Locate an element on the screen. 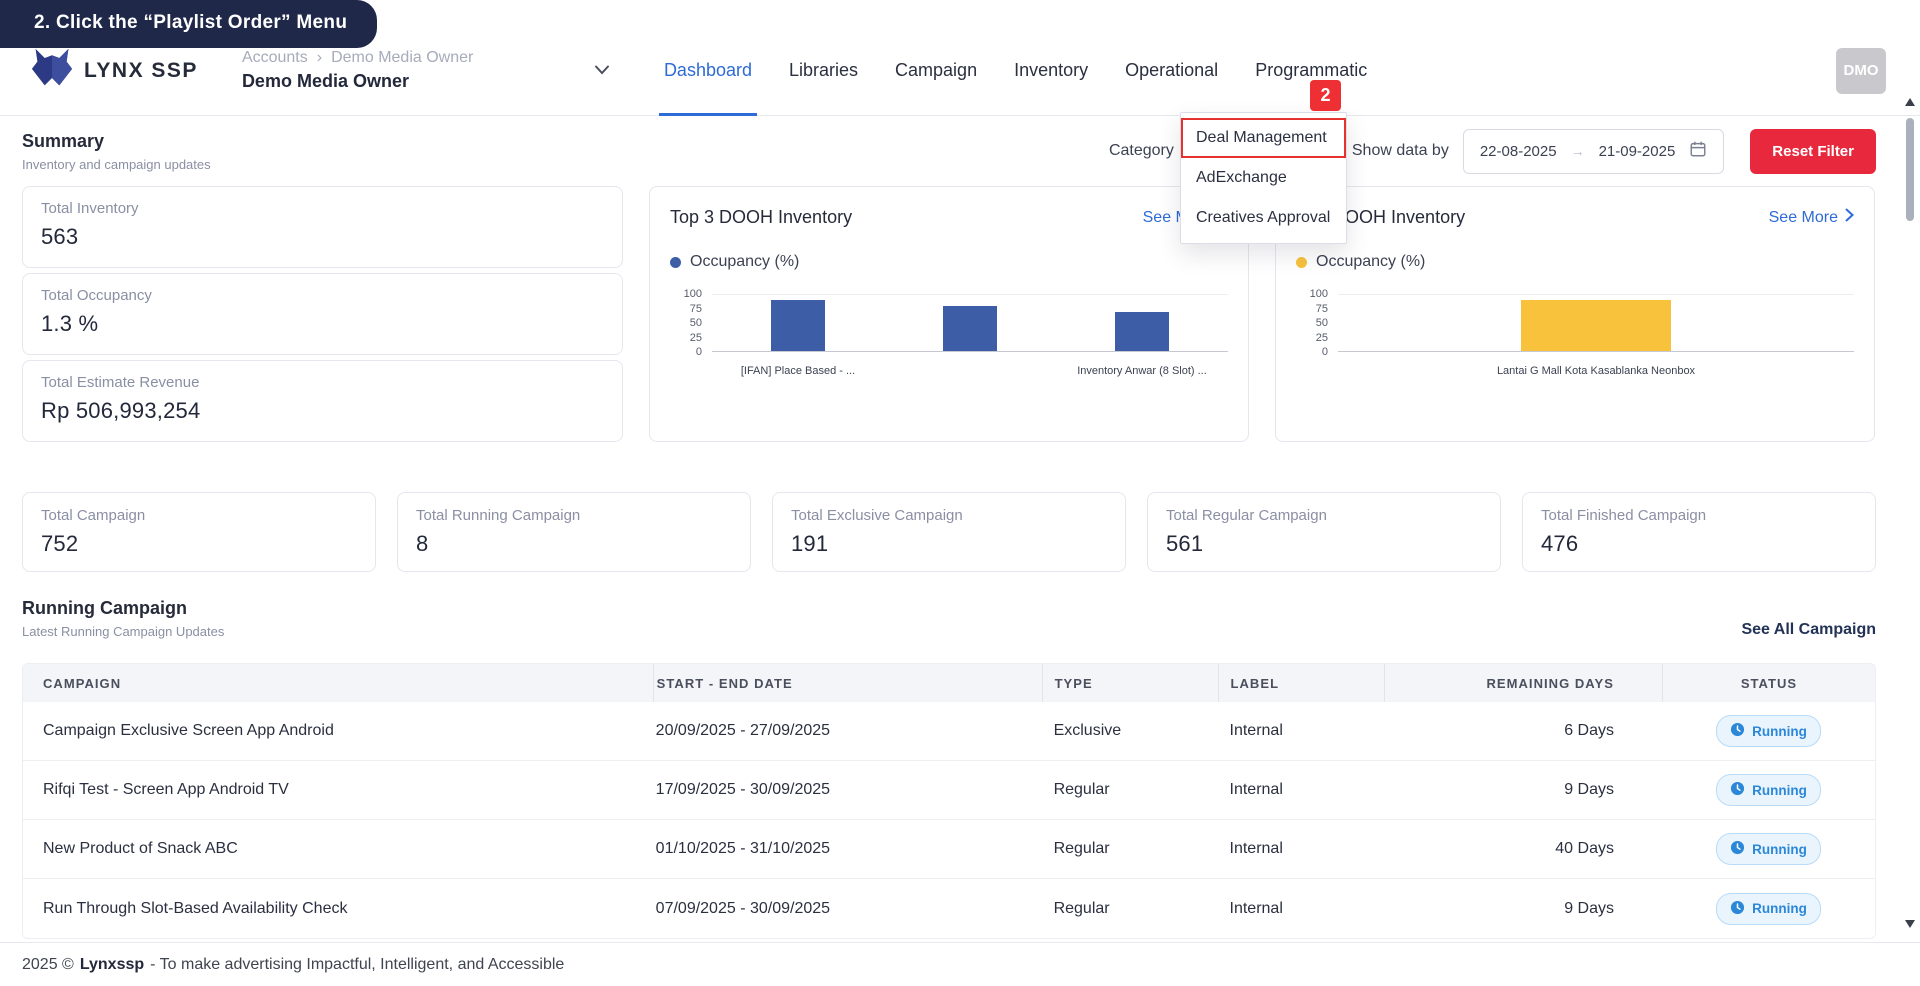 The width and height of the screenshot is (1920, 986). status-badge: Running is located at coordinates (1768, 908).